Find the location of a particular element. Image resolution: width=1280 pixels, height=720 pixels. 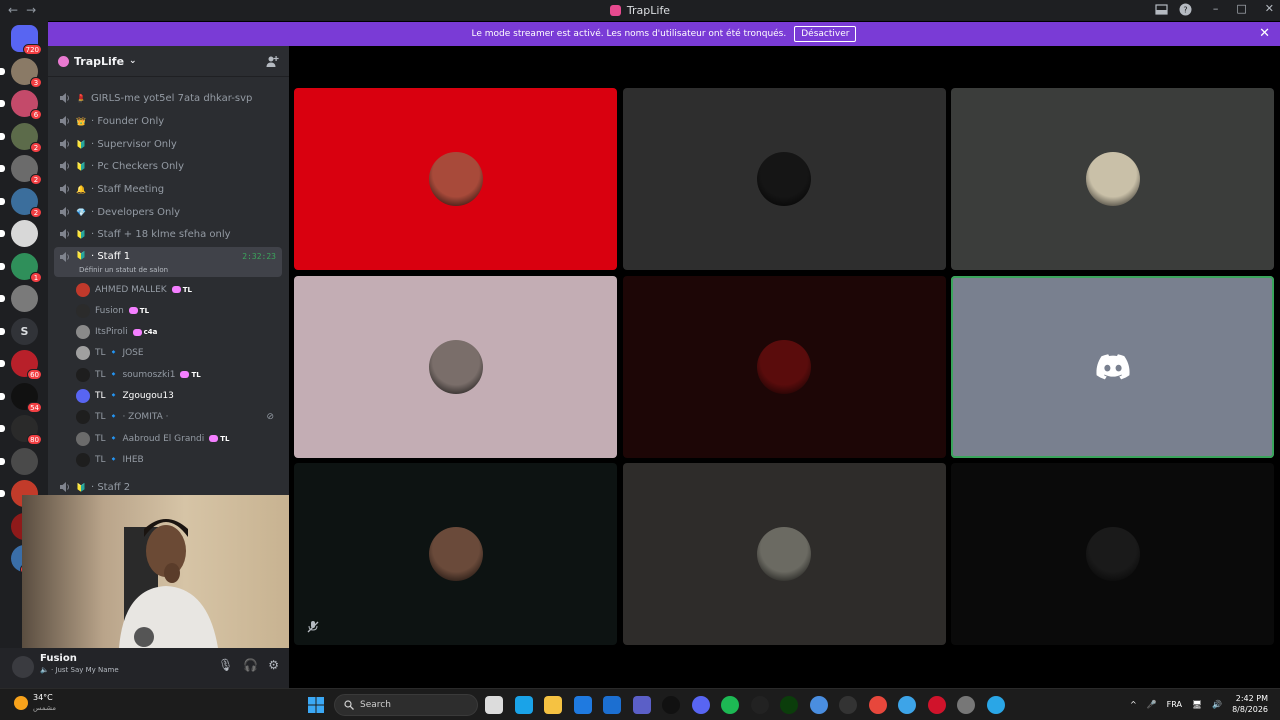

server-icon: 720 is located at coordinates (26, 40).